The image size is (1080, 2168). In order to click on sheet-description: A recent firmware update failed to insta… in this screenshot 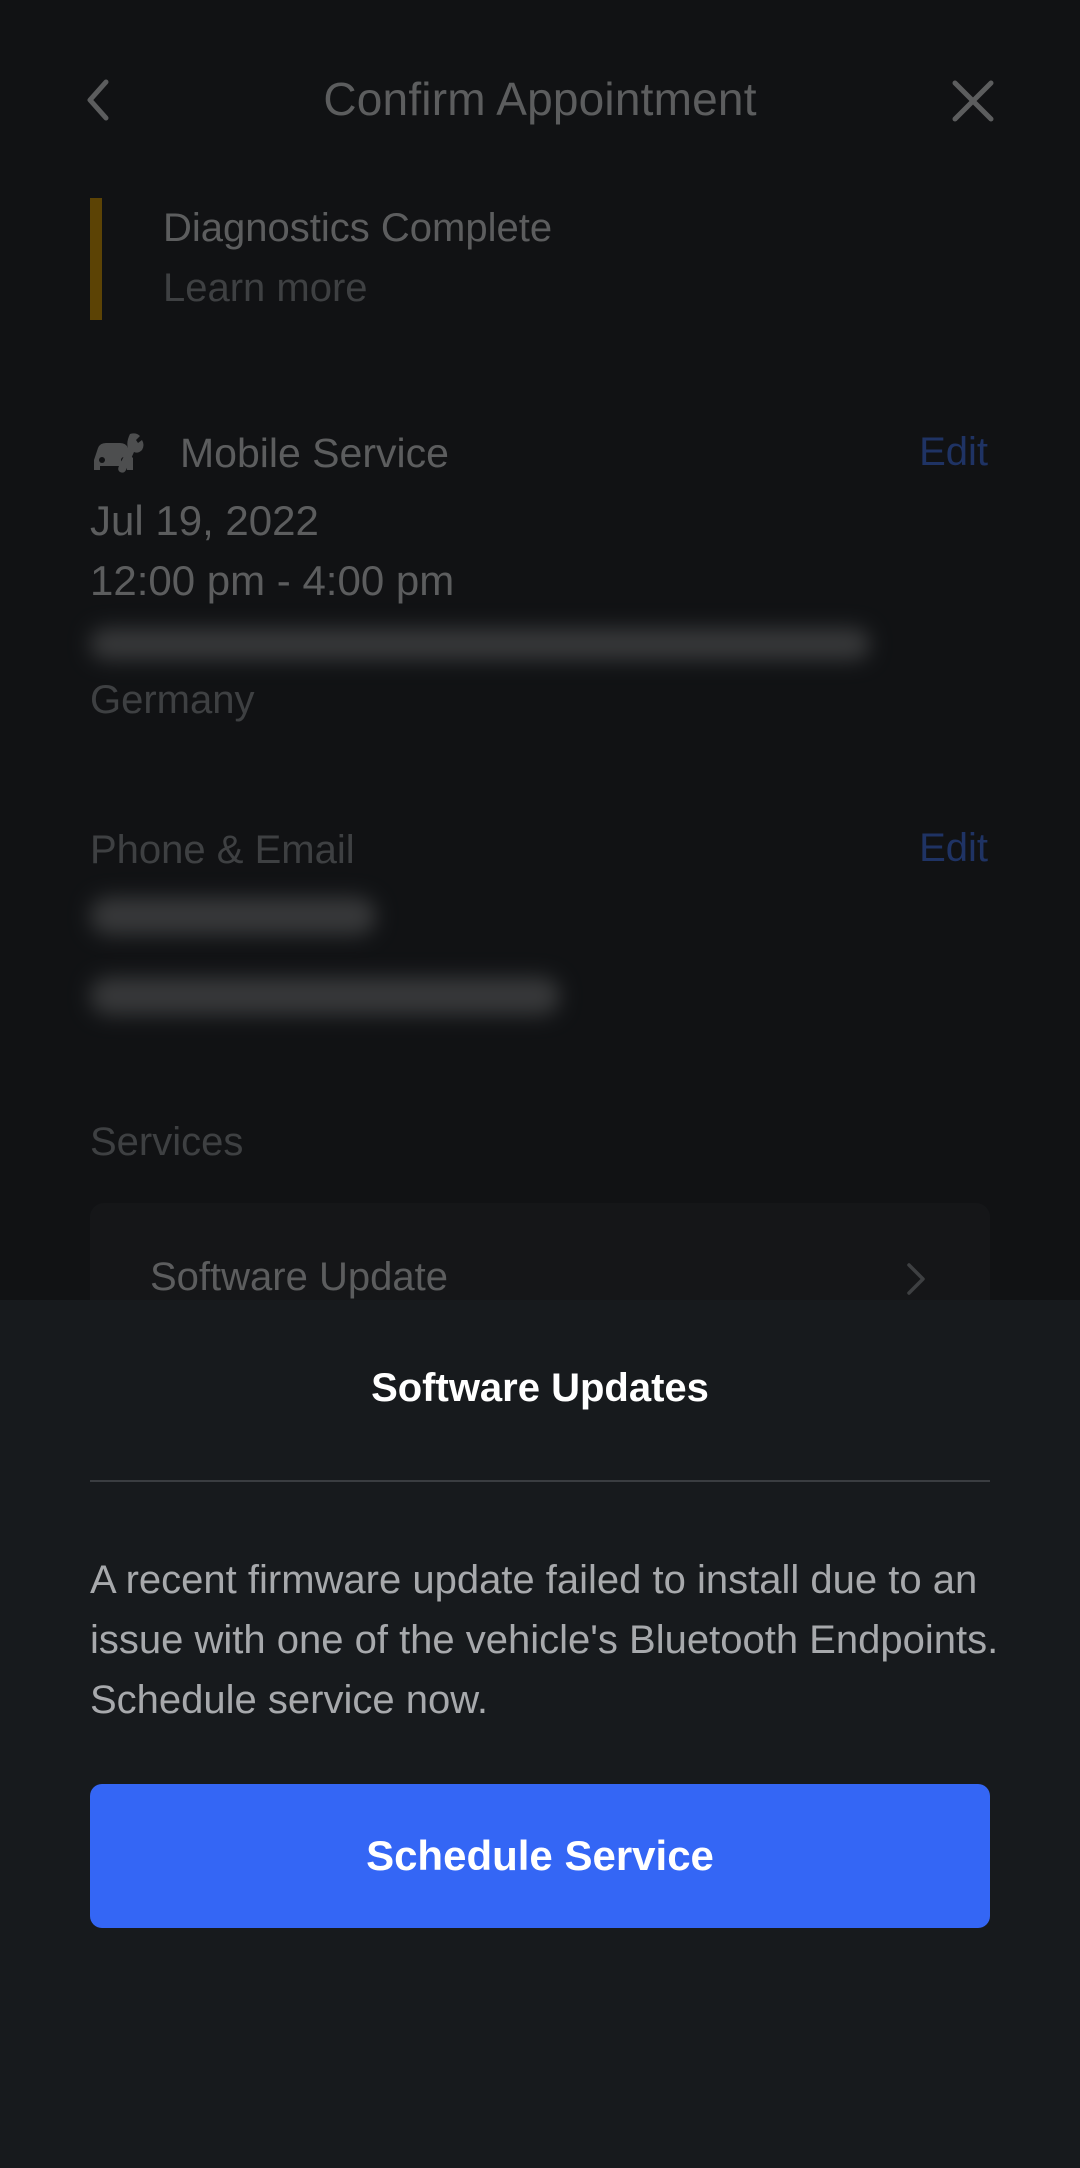, I will do `click(544, 1640)`.